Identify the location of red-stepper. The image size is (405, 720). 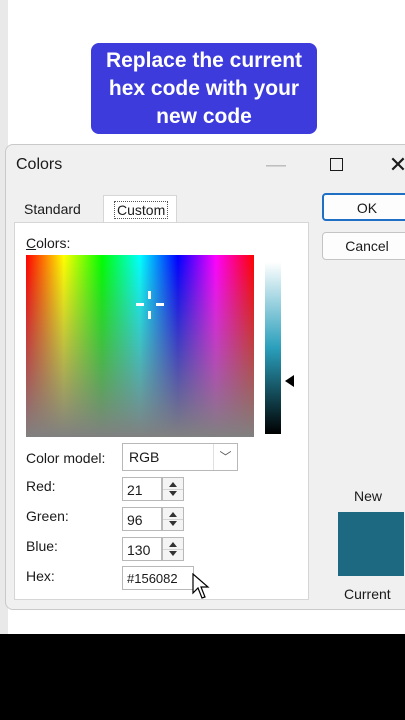
(173, 489).